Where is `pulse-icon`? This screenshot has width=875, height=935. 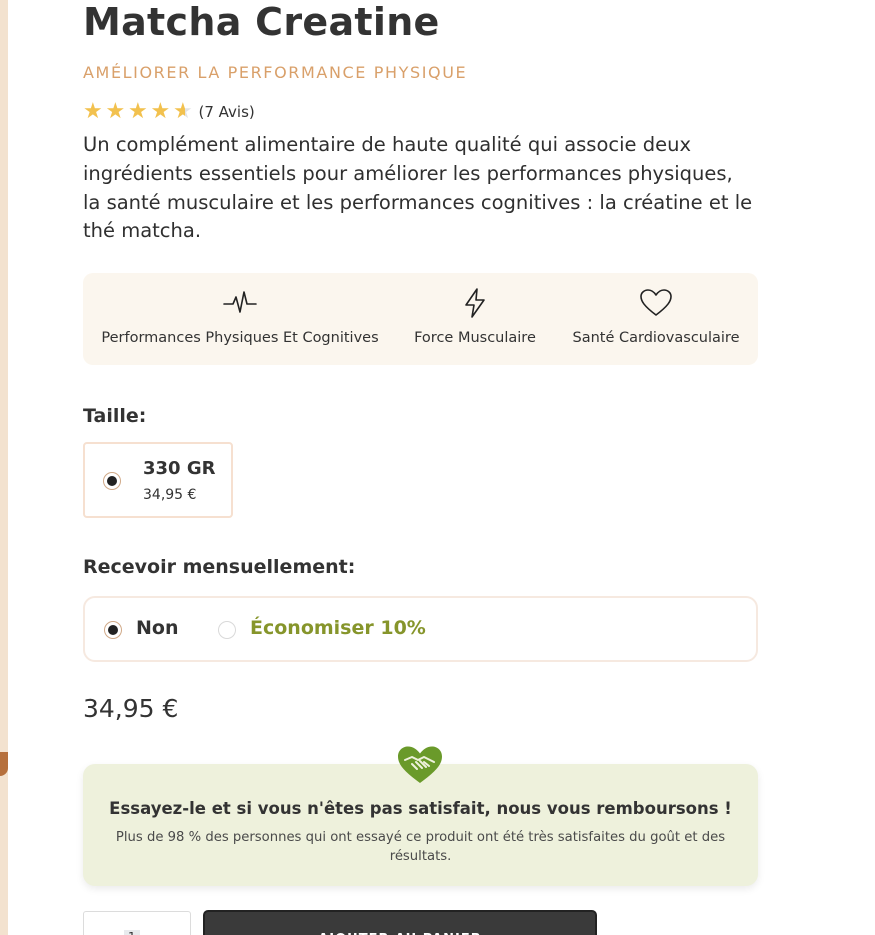
pulse-icon is located at coordinates (240, 303).